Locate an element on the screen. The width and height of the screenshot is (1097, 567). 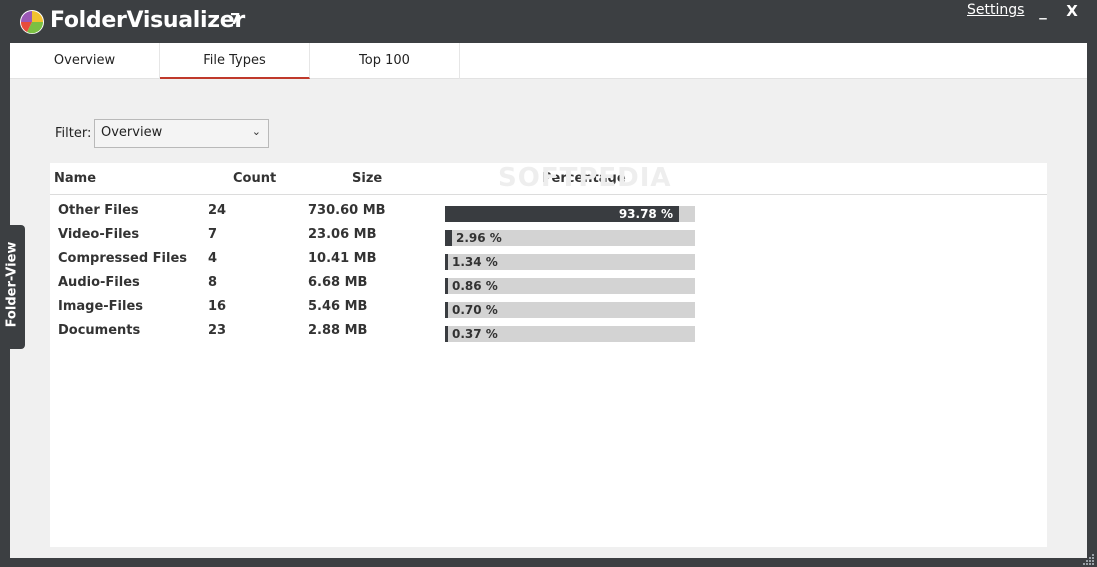
app-title: FolderVisualizer is located at coordinates (147, 20).